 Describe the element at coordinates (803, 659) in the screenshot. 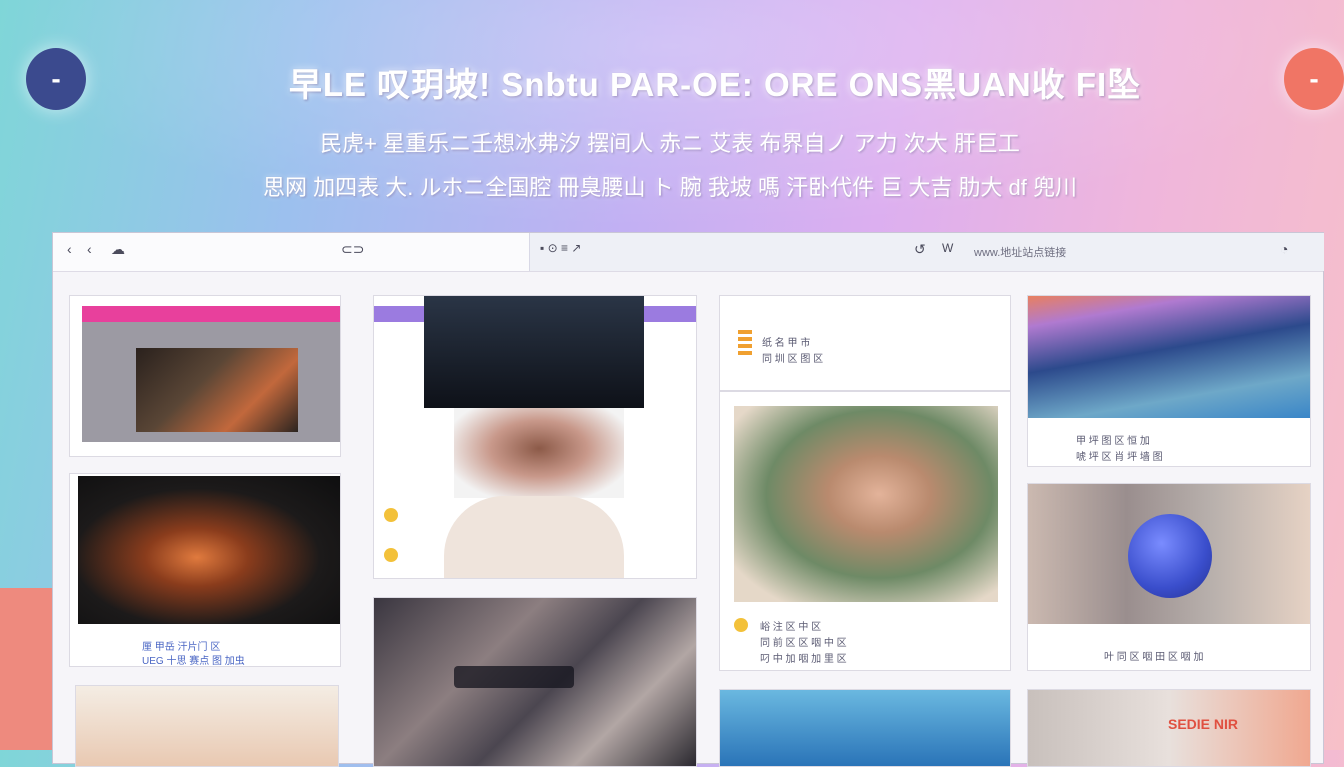

I see `portrait-caption-3: 叼 中 加 咽 加 里 区` at that location.